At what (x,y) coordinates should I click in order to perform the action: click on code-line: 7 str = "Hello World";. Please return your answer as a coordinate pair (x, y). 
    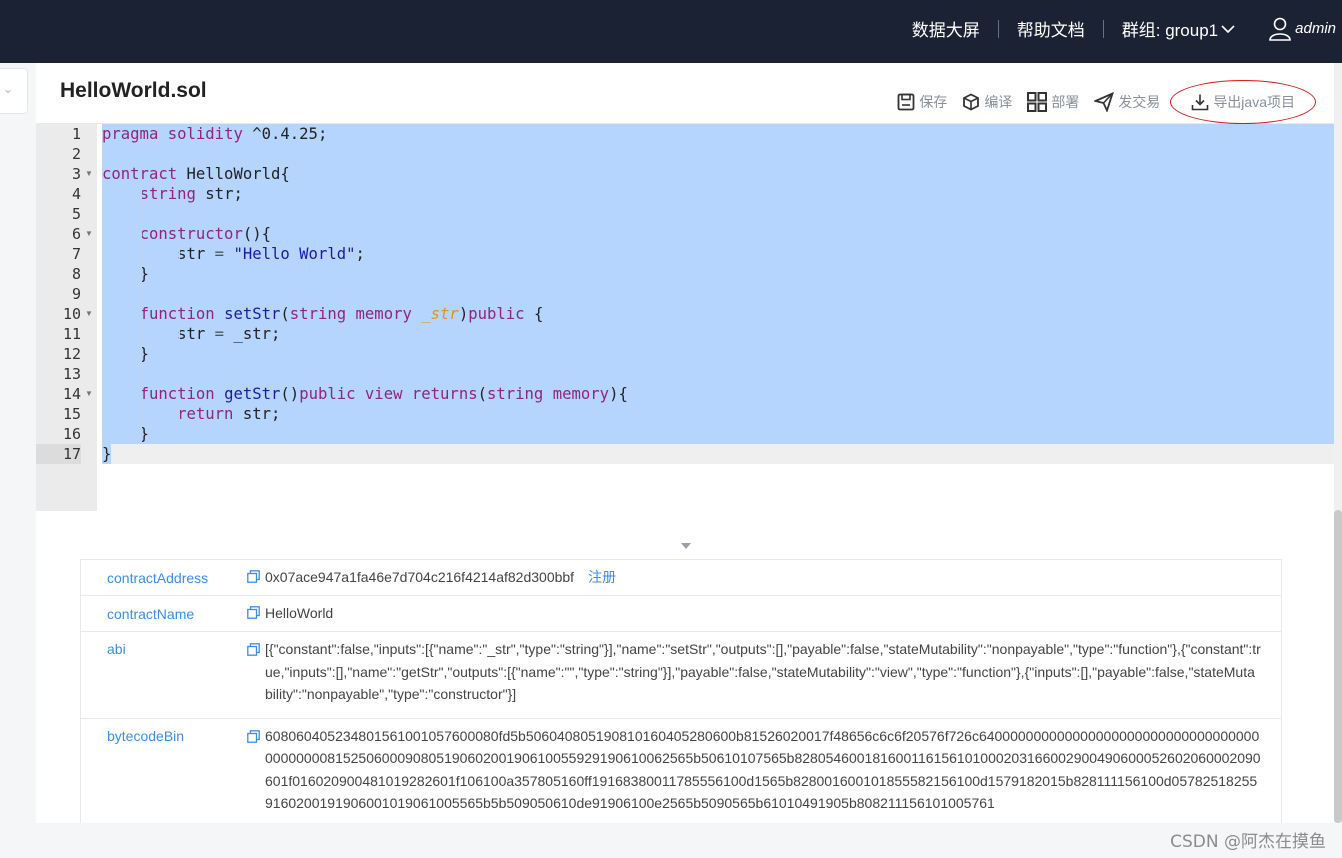
    Looking at the image, I should click on (685, 254).